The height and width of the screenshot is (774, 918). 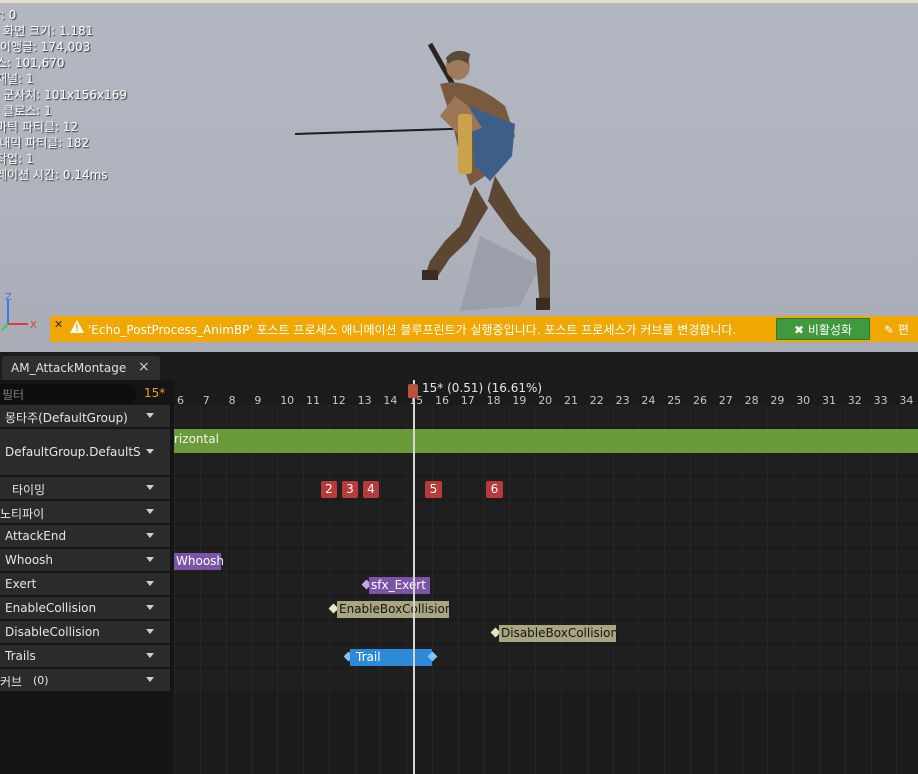 I want to click on track-timing: 타이밍, so click(x=85, y=488).